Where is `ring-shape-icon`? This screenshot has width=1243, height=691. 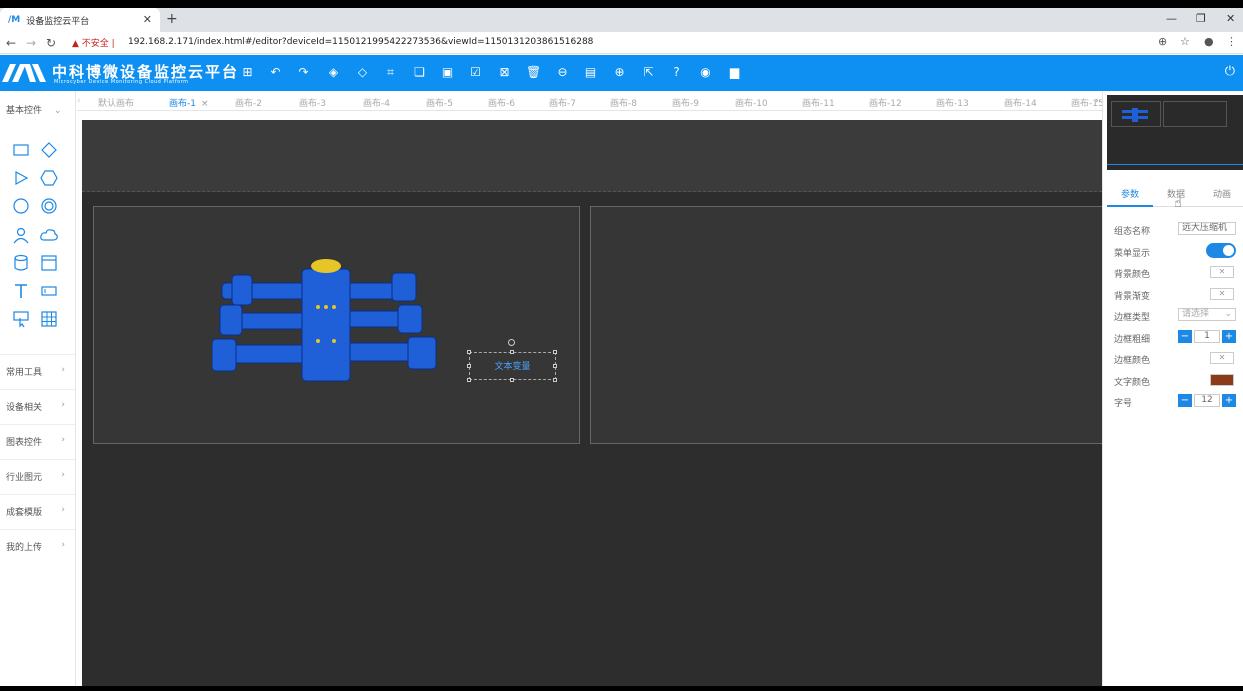 ring-shape-icon is located at coordinates (49, 206).